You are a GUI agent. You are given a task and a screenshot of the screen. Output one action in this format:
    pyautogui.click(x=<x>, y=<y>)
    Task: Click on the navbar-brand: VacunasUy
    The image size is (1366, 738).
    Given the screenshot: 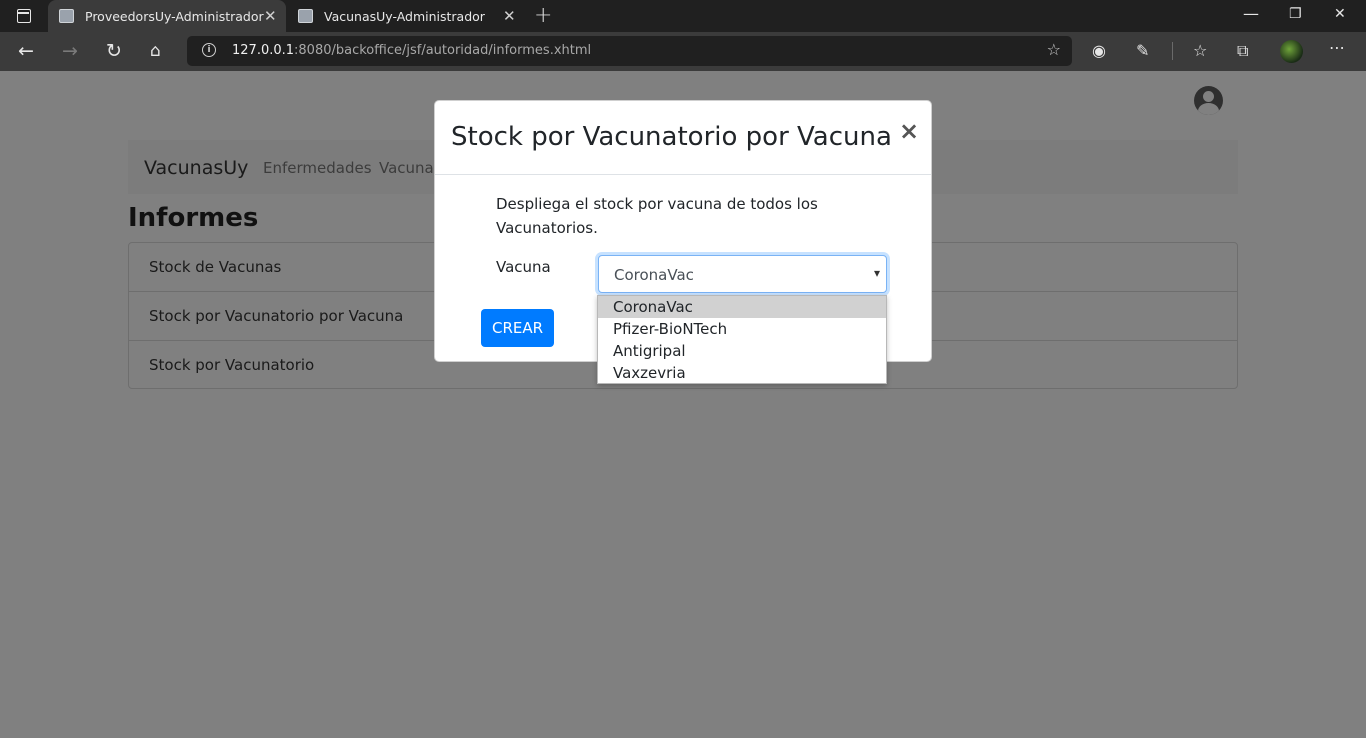 What is the action you would take?
    pyautogui.click(x=196, y=168)
    